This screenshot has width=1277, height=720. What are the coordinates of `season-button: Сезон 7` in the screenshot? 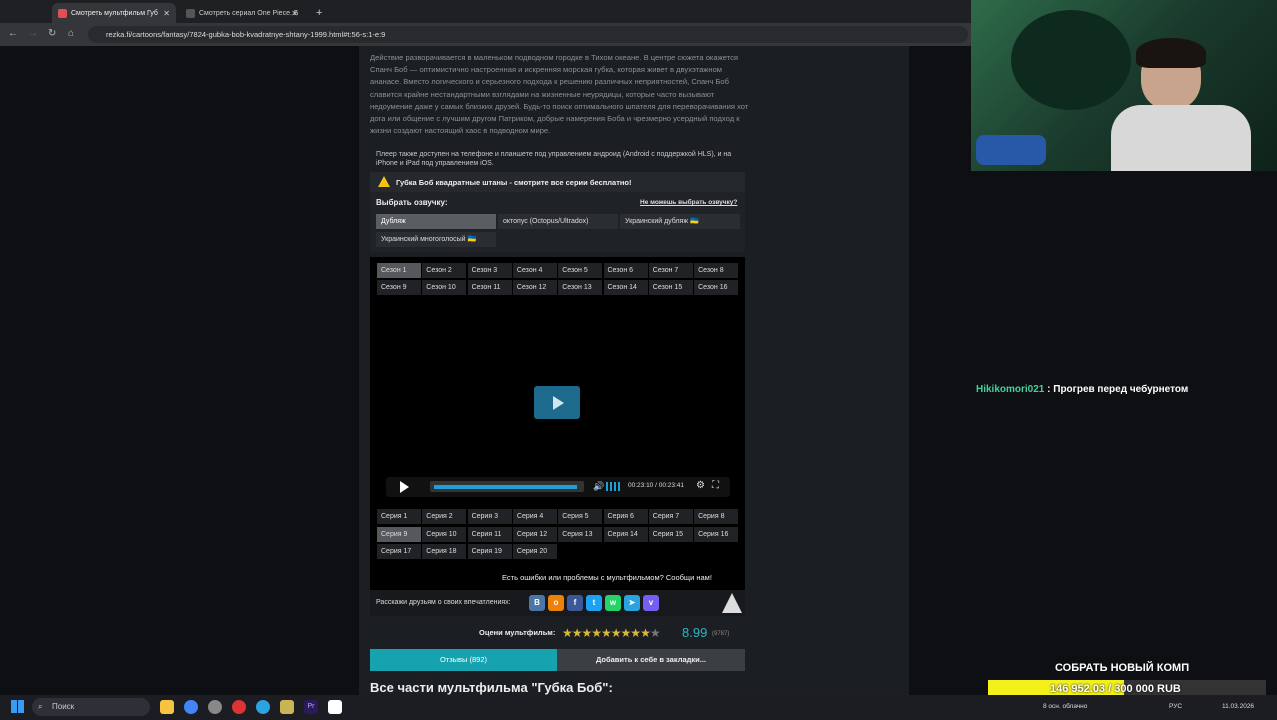 It's located at (670, 270).